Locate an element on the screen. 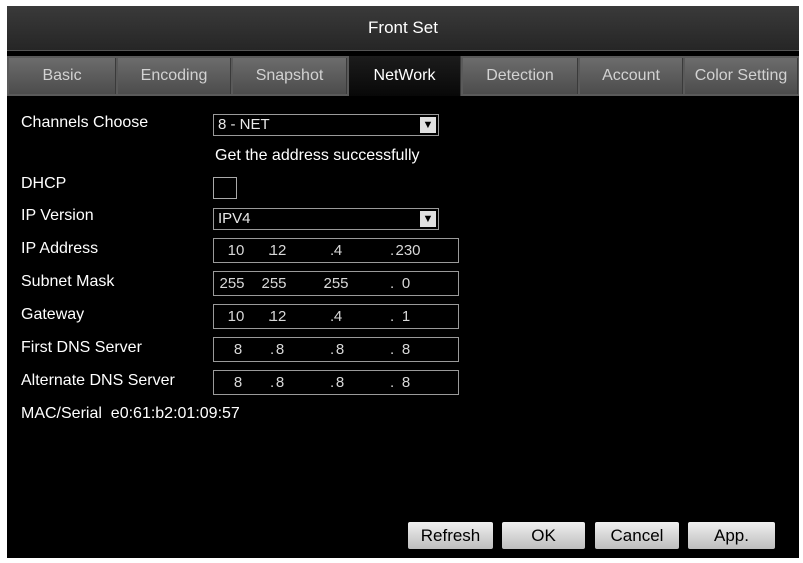 This screenshot has height=563, width=803. mac-serial-row: MAC/Serial e0:61:b2:01:09:57 is located at coordinates (130, 414).